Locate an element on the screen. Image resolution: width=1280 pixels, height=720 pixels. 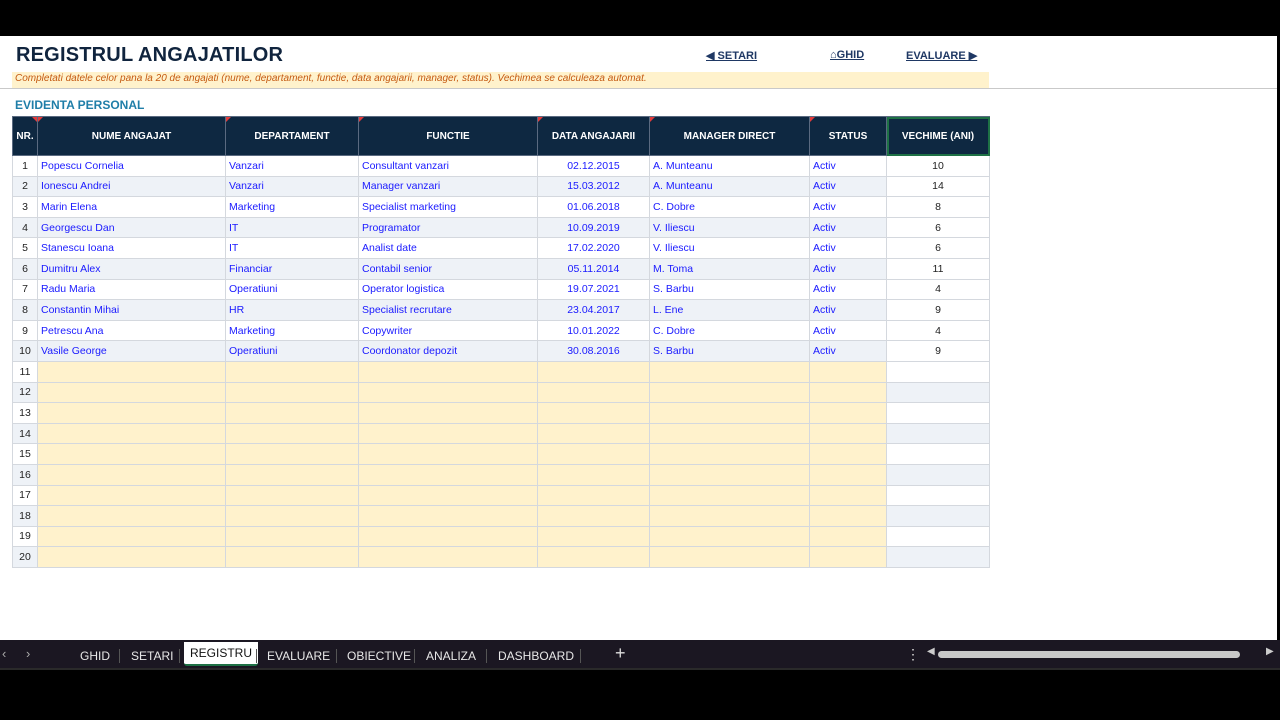
header-col-data: DATA ANGAJARII is located at coordinates (593, 136).